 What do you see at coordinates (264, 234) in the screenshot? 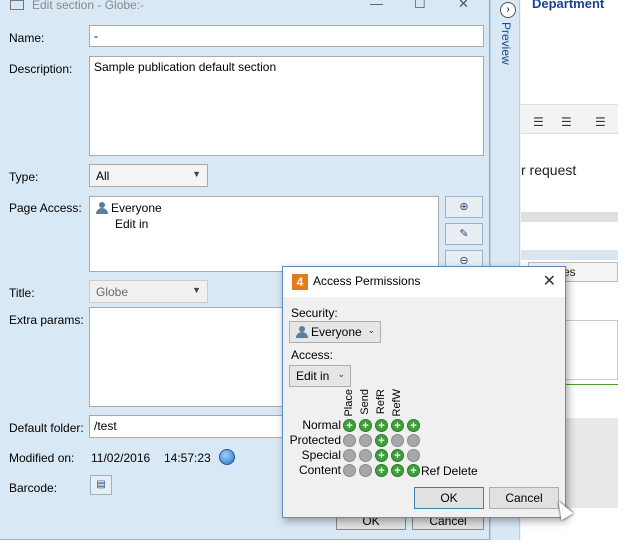
I see `page-access-list: Everyone Edit in` at bounding box center [264, 234].